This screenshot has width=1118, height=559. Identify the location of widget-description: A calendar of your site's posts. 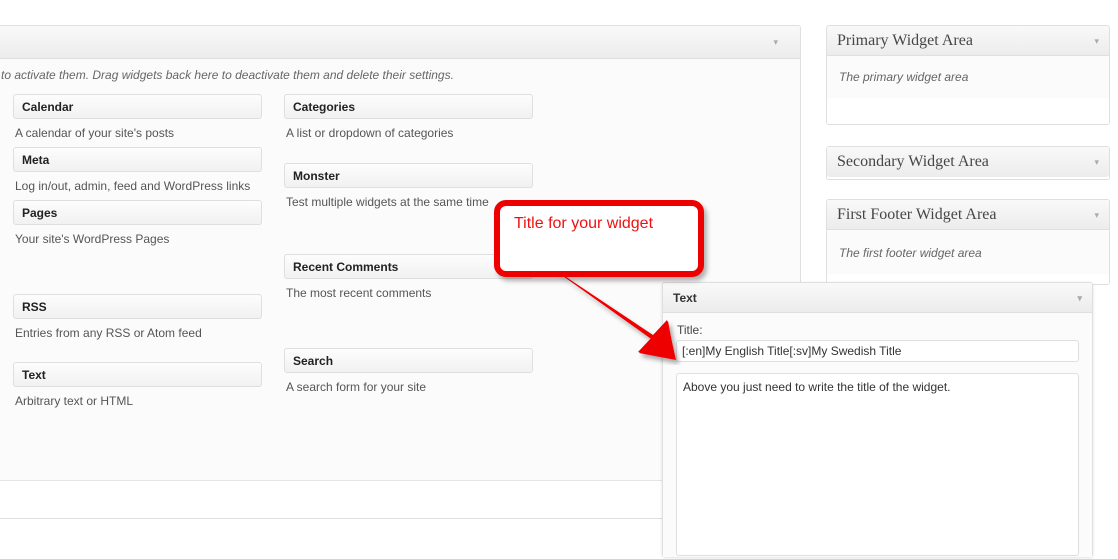
(95, 133).